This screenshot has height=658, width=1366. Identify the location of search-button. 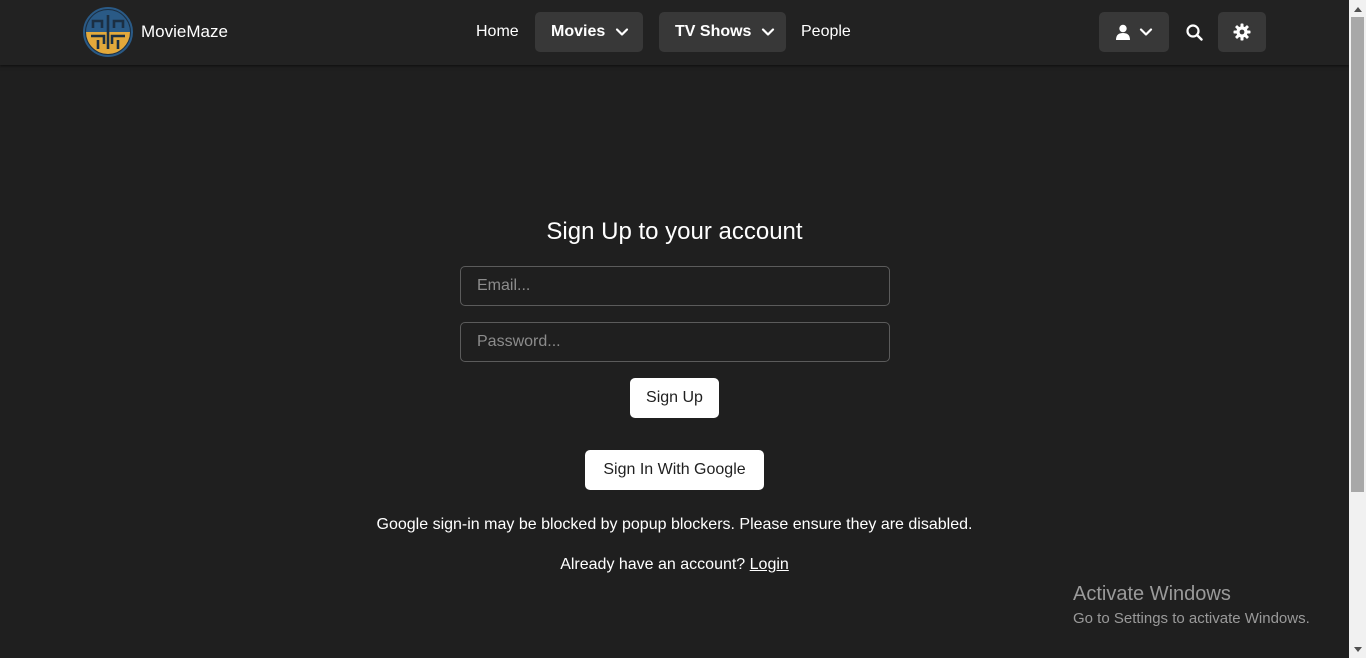
(1194, 32).